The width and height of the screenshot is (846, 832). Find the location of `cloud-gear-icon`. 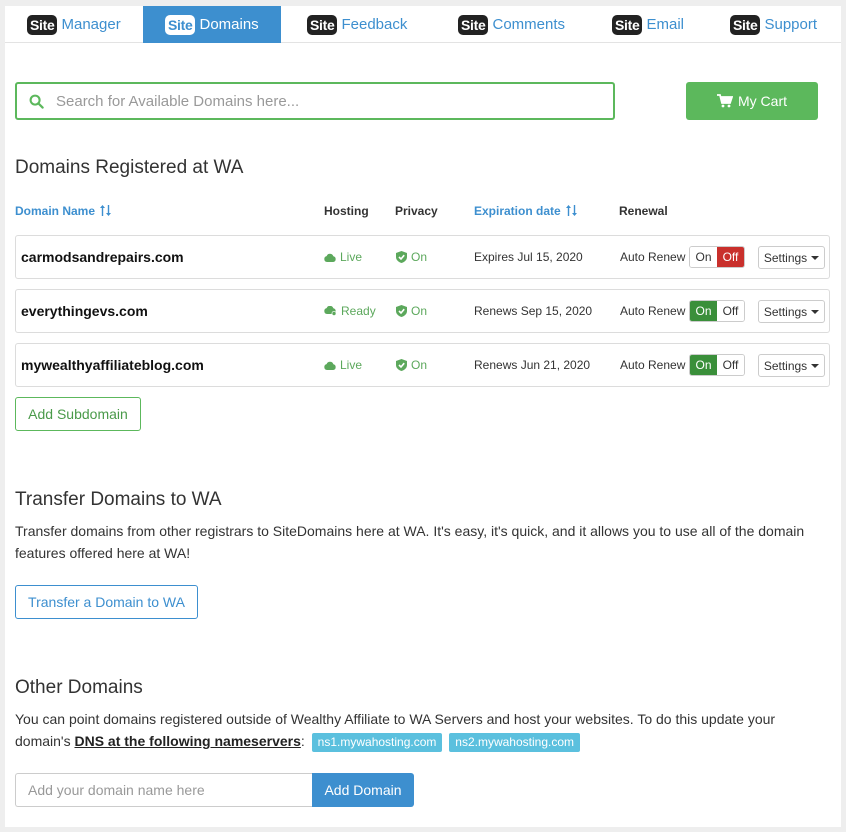

cloud-gear-icon is located at coordinates (330, 311).